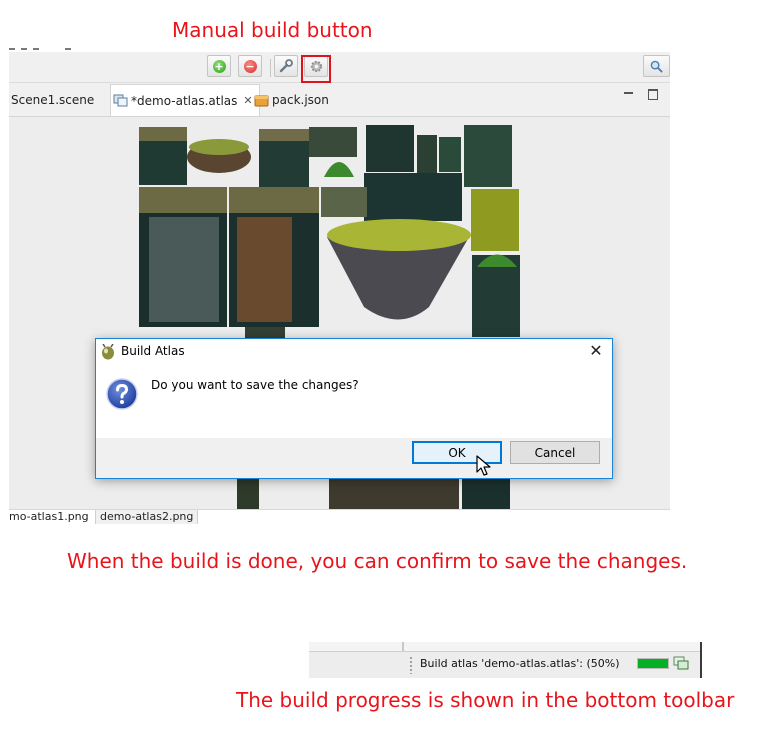 This screenshot has height=747, width=781. I want to click on add-icon: +, so click(219, 66).